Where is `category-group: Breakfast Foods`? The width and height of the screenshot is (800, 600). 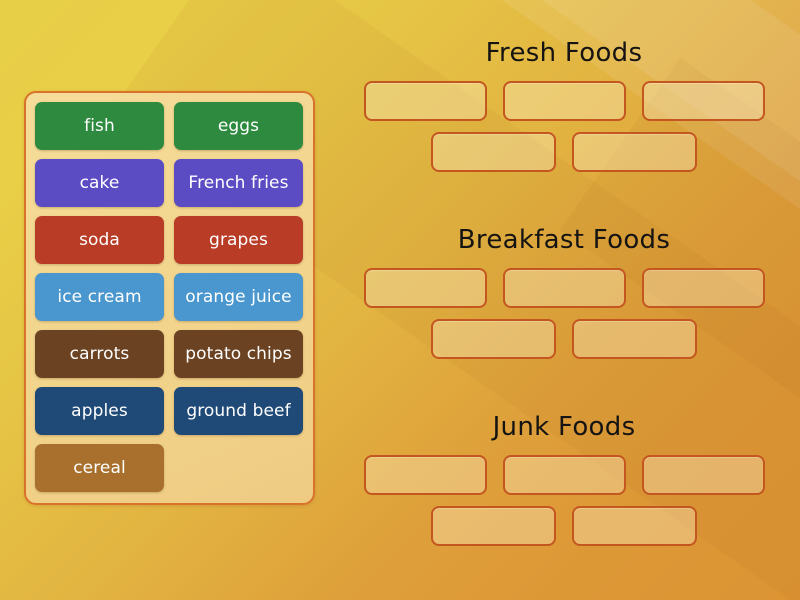
category-group: Breakfast Foods is located at coordinates (564, 289).